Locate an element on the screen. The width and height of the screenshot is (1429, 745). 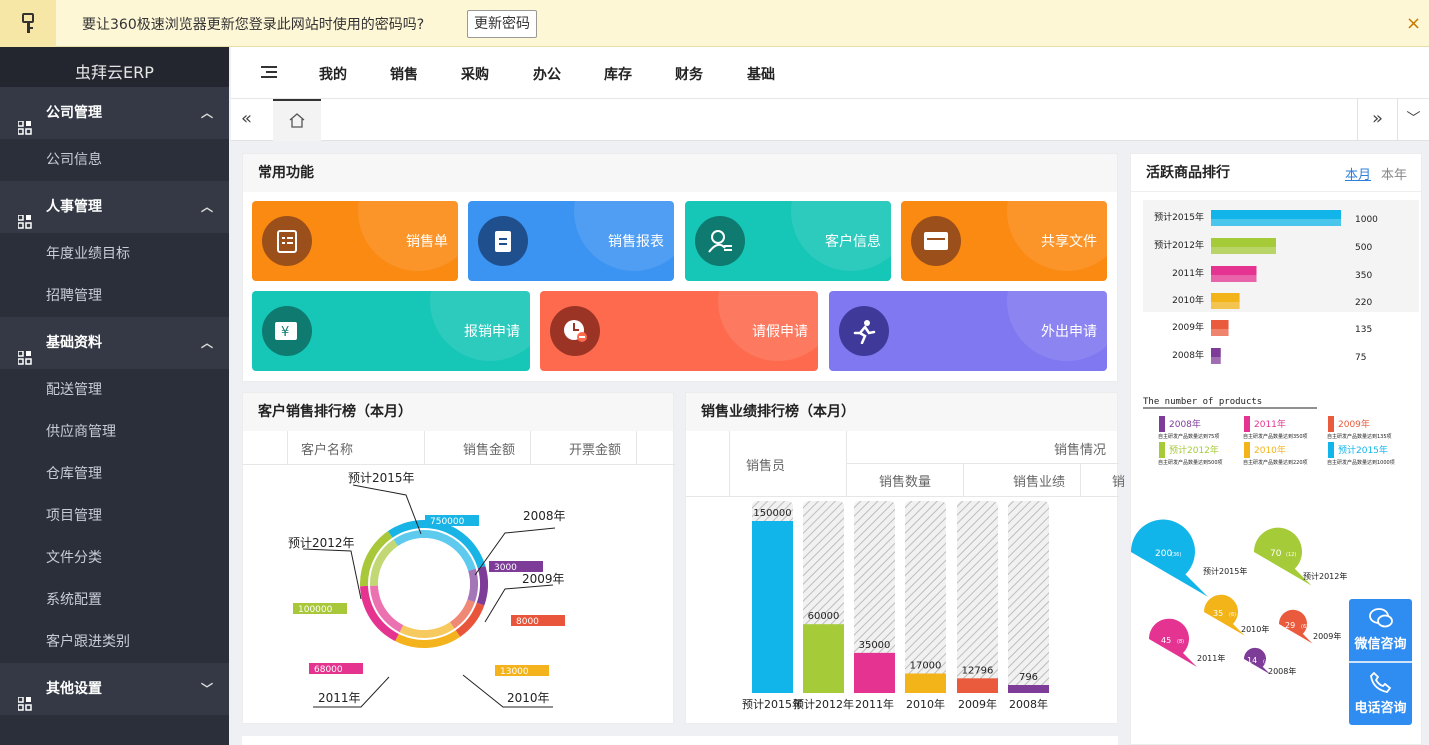
value-label: 750000 is located at coordinates (447, 522).